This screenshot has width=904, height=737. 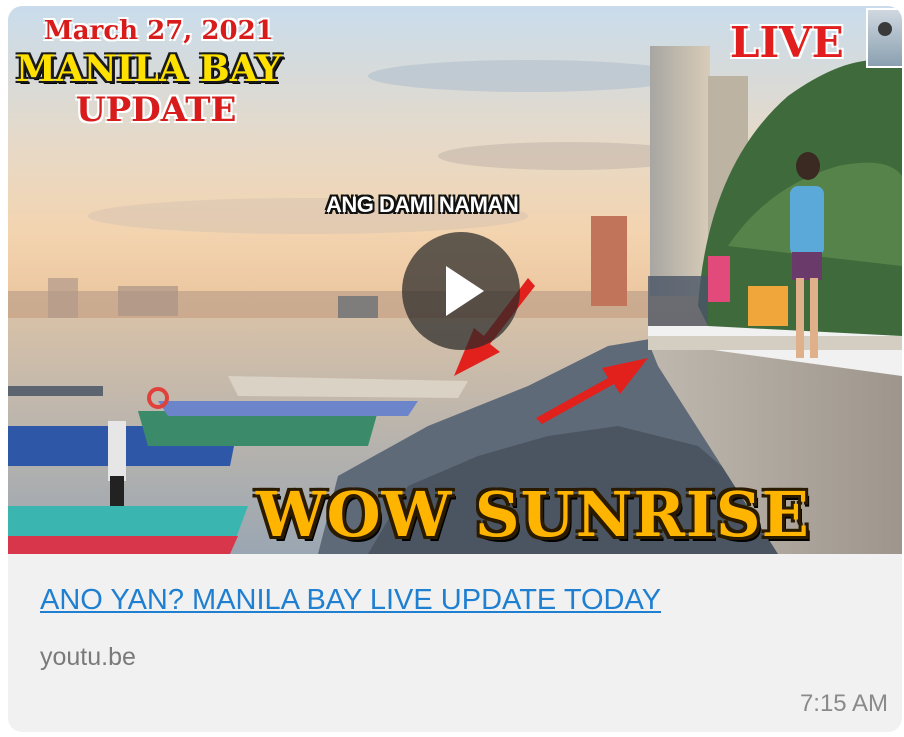 I want to click on thumbnail-caption: ANG DAMI NAMAN, so click(x=422, y=204).